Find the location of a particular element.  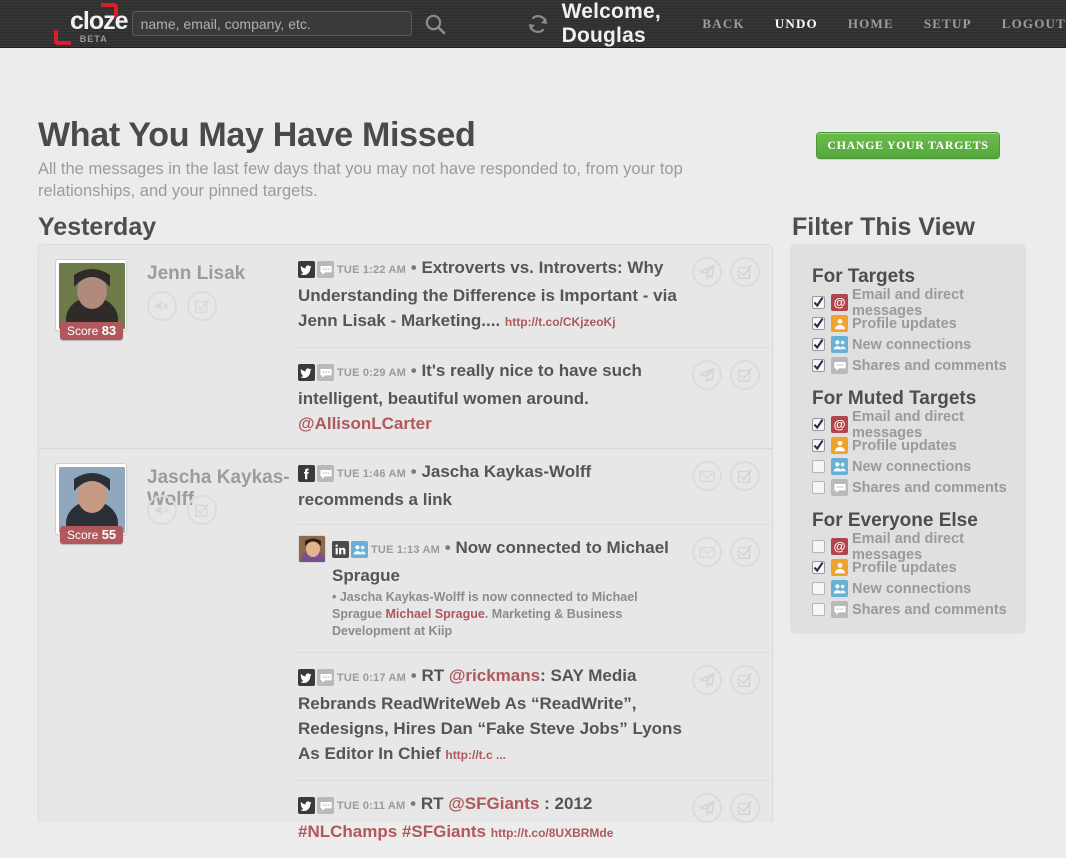

change-targets-button: CHANGE YOUR TARGETS is located at coordinates (908, 145).